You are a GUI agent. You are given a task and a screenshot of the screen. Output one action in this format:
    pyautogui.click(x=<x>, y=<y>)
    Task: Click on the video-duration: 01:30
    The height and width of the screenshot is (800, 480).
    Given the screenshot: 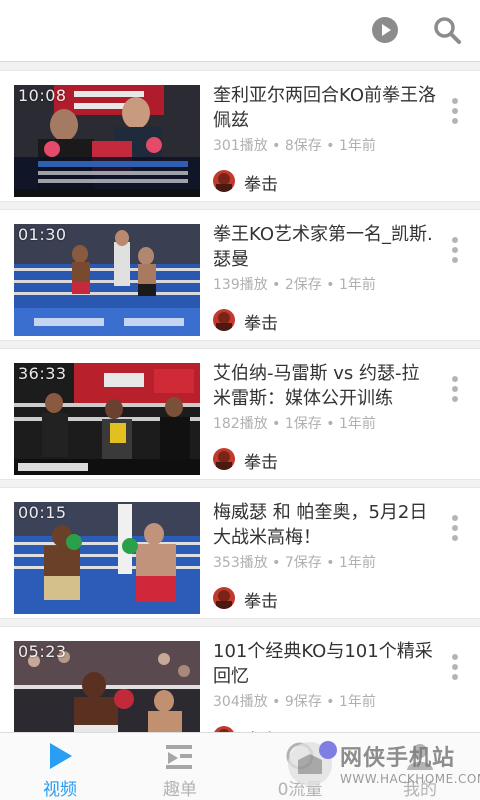 What is the action you would take?
    pyautogui.click(x=42, y=234)
    